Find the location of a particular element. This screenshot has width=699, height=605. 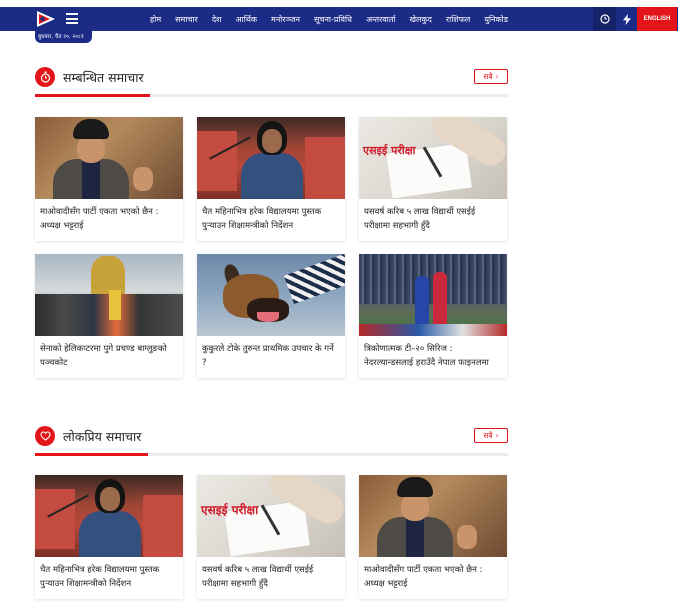

nav-item-economy: आर्थिक is located at coordinates (247, 19).